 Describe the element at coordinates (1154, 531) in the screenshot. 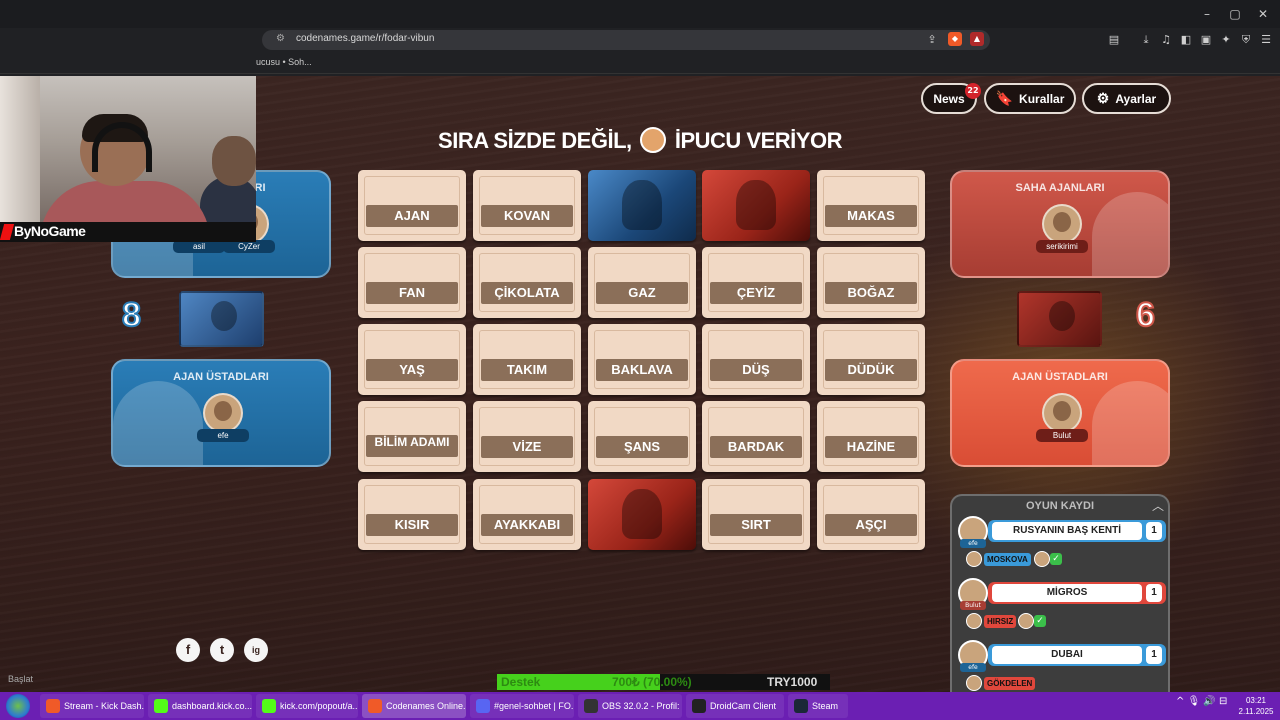

I see `log-number: 1` at that location.